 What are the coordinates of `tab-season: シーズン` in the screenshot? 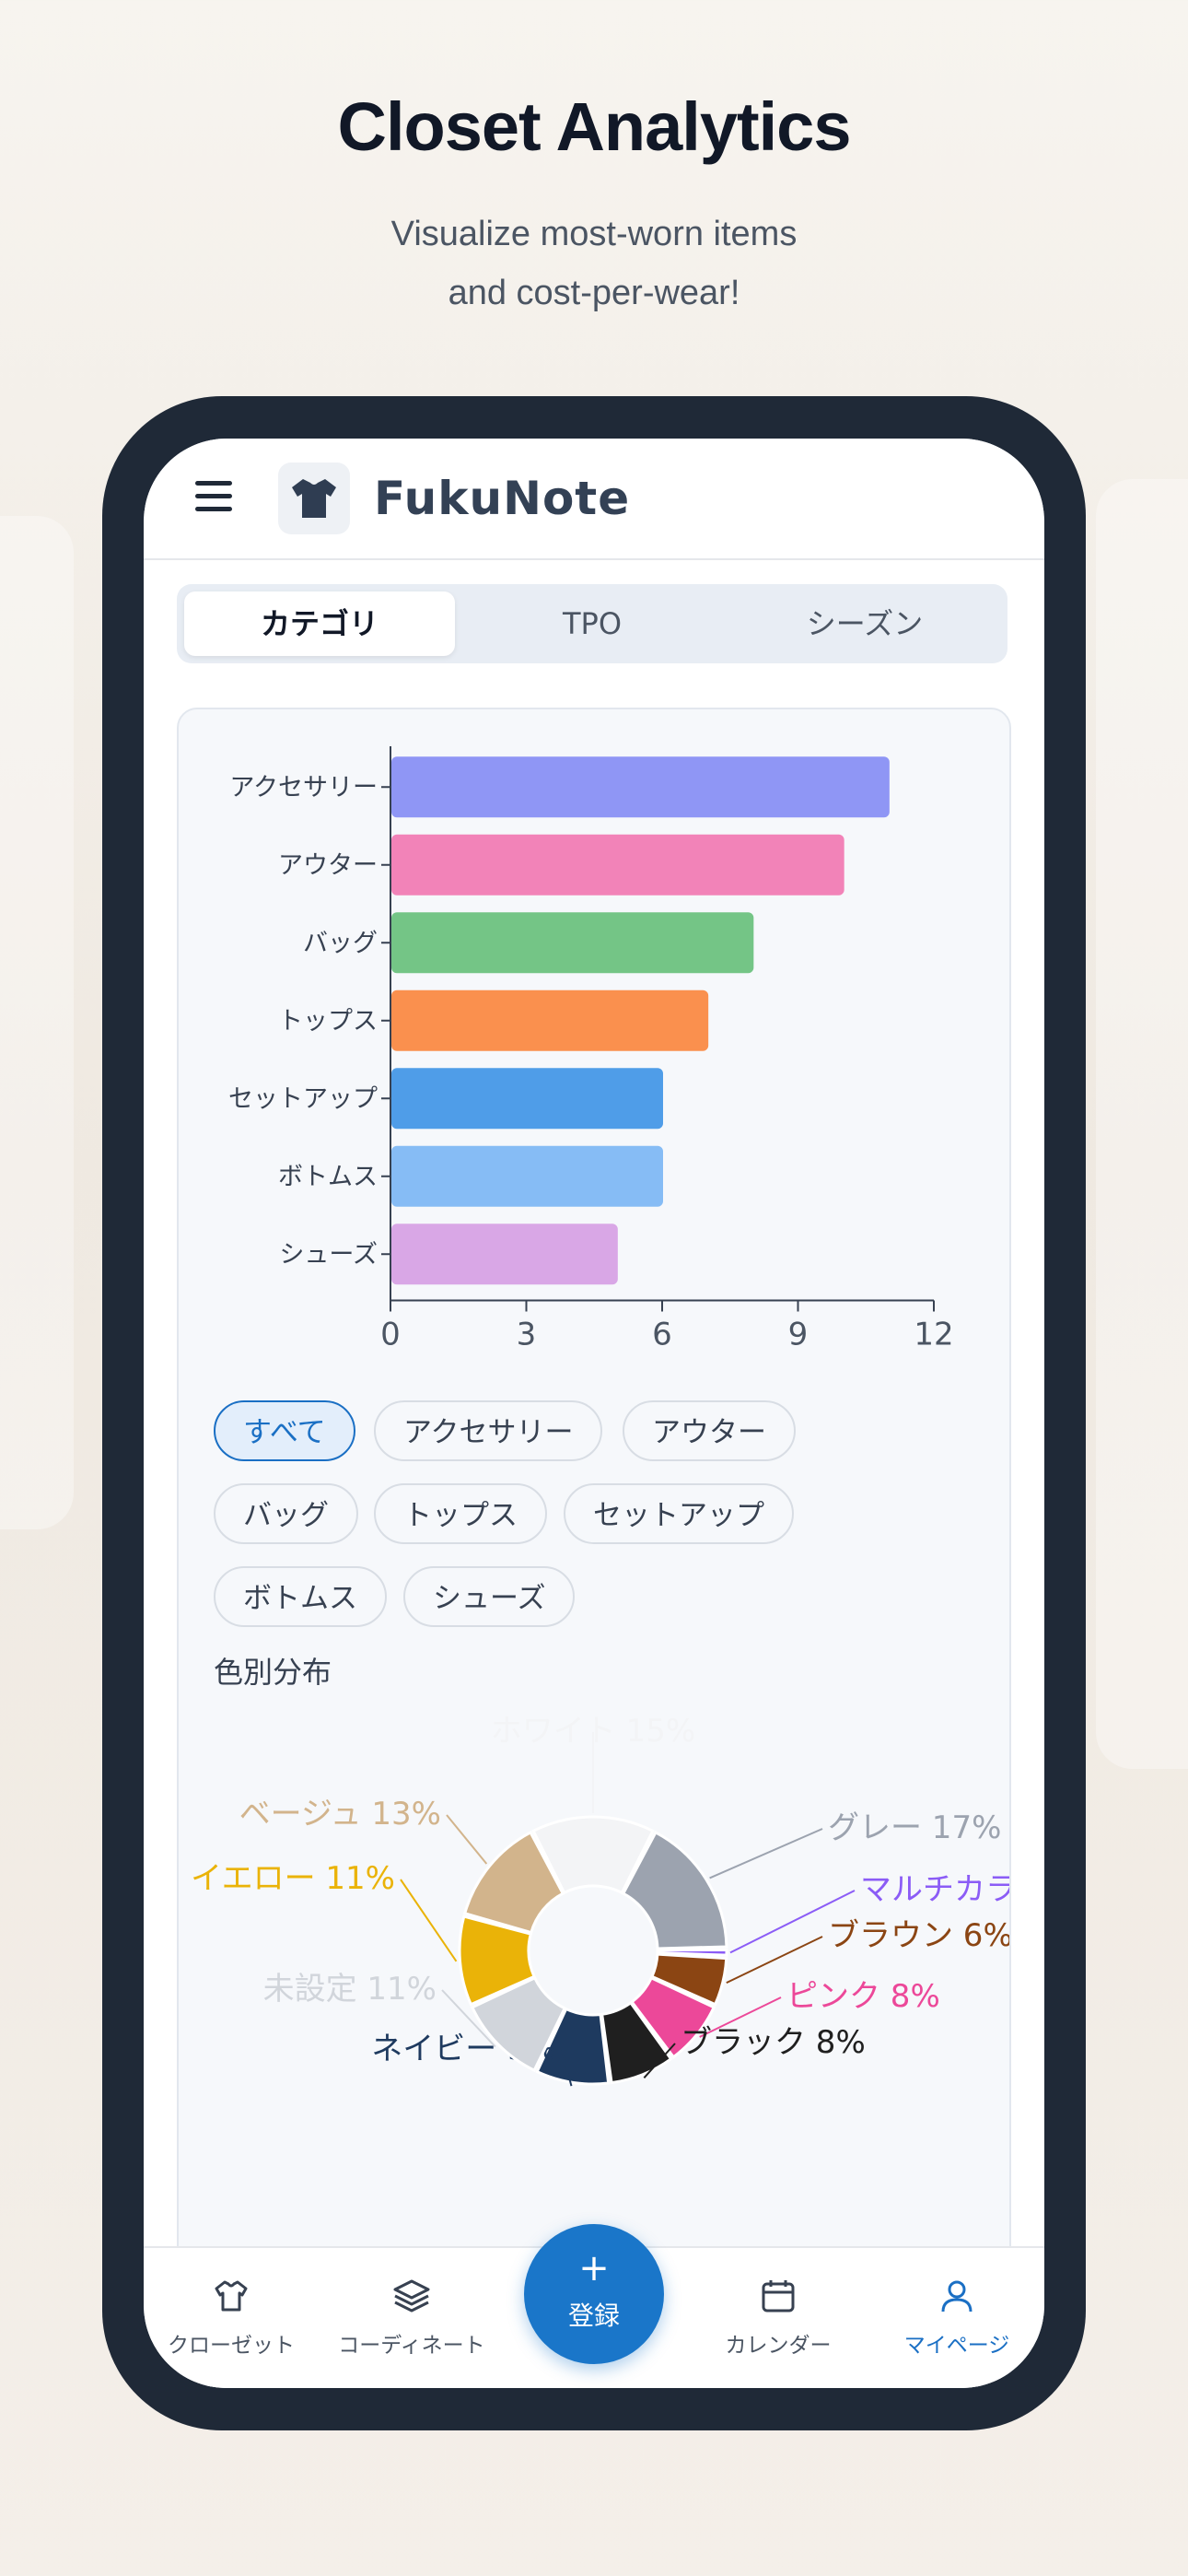 It's located at (864, 623).